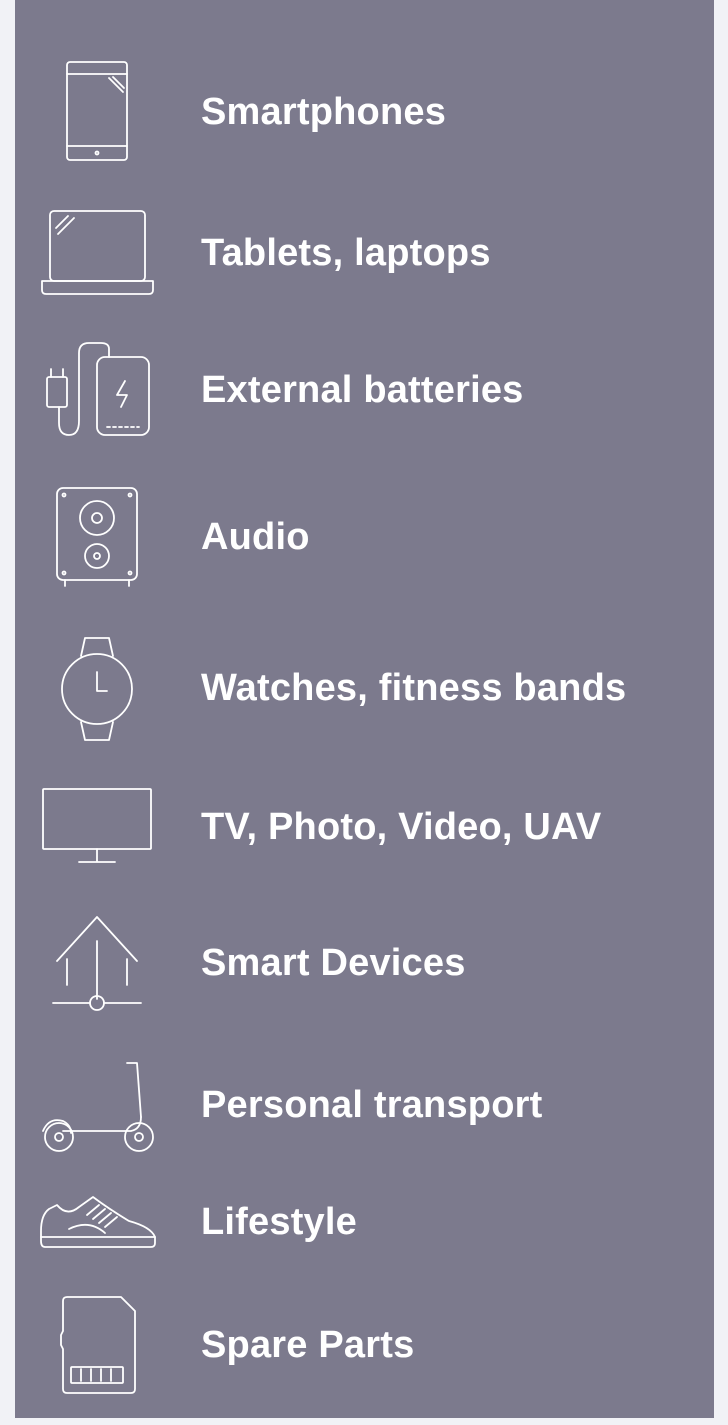  I want to click on menu-item-audio: Audio, so click(364, 537).